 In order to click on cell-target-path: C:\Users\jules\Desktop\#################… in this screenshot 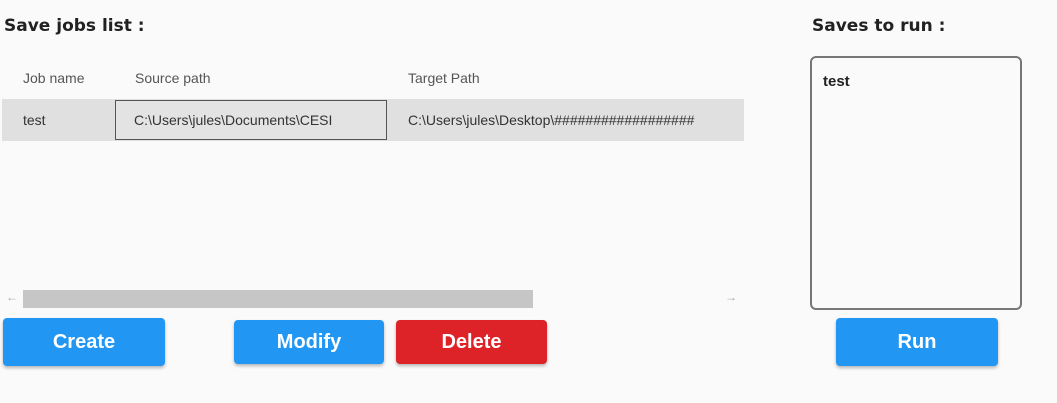, I will do `click(576, 120)`.